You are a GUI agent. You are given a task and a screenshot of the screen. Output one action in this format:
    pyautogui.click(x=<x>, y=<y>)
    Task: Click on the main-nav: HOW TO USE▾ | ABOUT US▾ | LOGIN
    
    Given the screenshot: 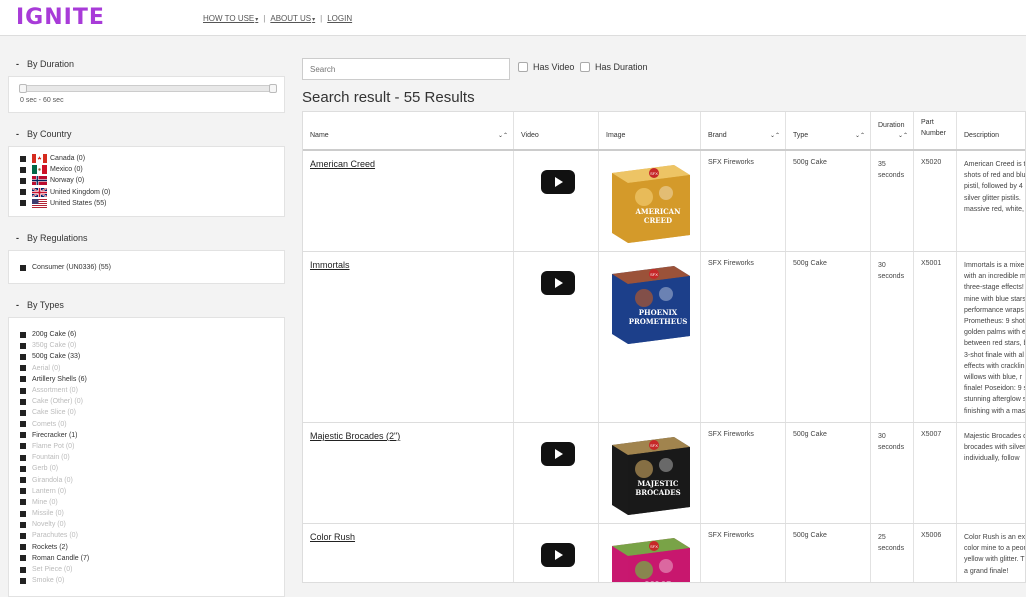 What is the action you would take?
    pyautogui.click(x=277, y=18)
    